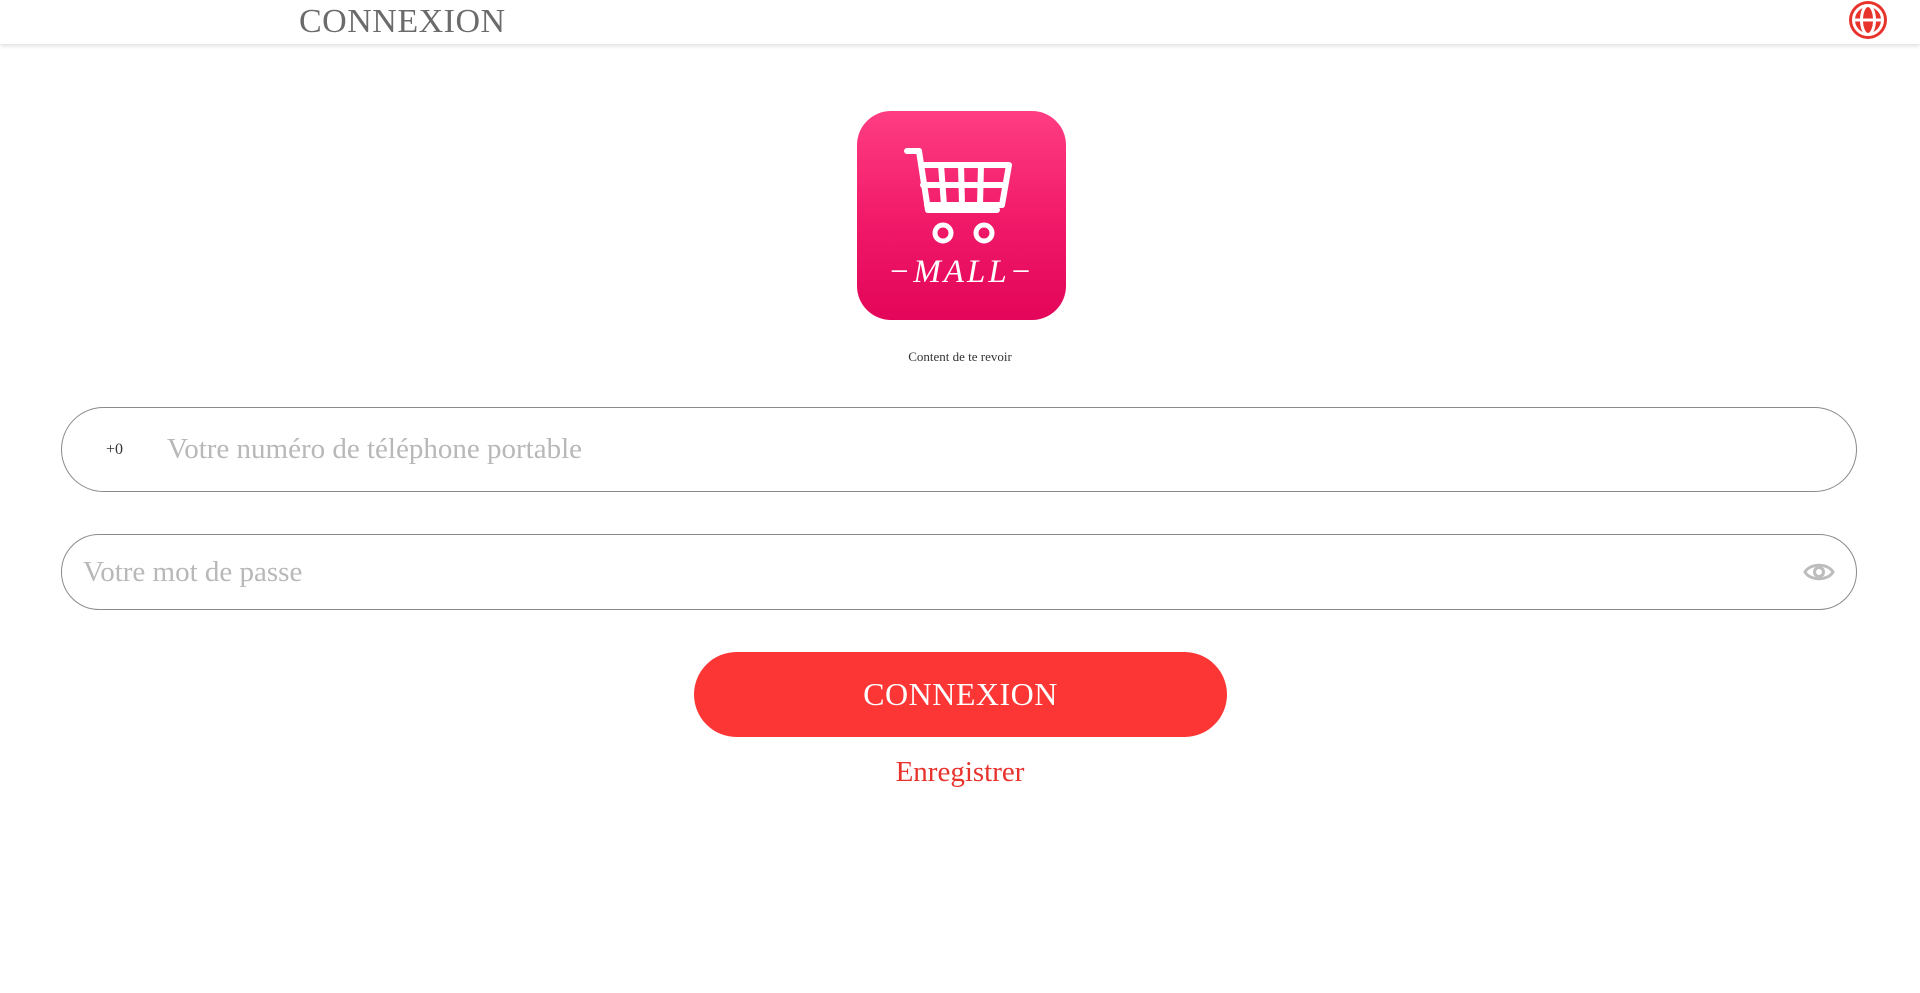  Describe the element at coordinates (987, 449) in the screenshot. I see `phone-input` at that location.